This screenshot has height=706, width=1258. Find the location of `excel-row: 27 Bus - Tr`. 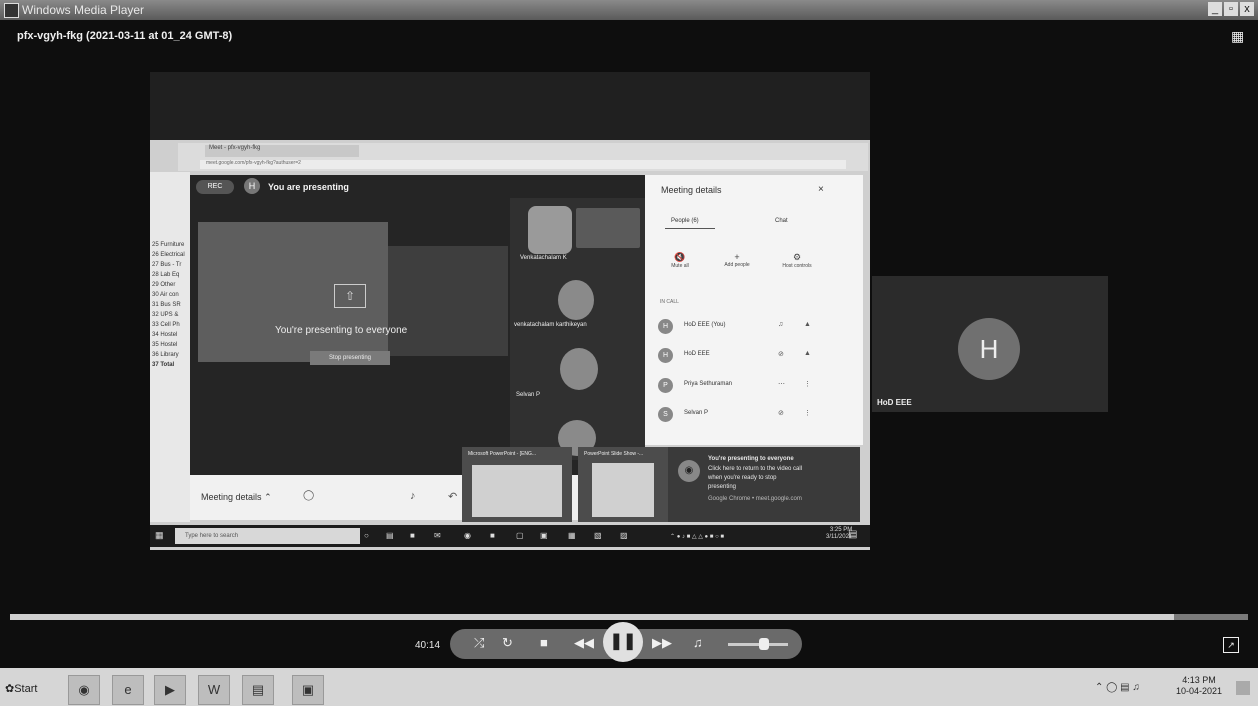

excel-row: 27 Bus - Tr is located at coordinates (167, 265).